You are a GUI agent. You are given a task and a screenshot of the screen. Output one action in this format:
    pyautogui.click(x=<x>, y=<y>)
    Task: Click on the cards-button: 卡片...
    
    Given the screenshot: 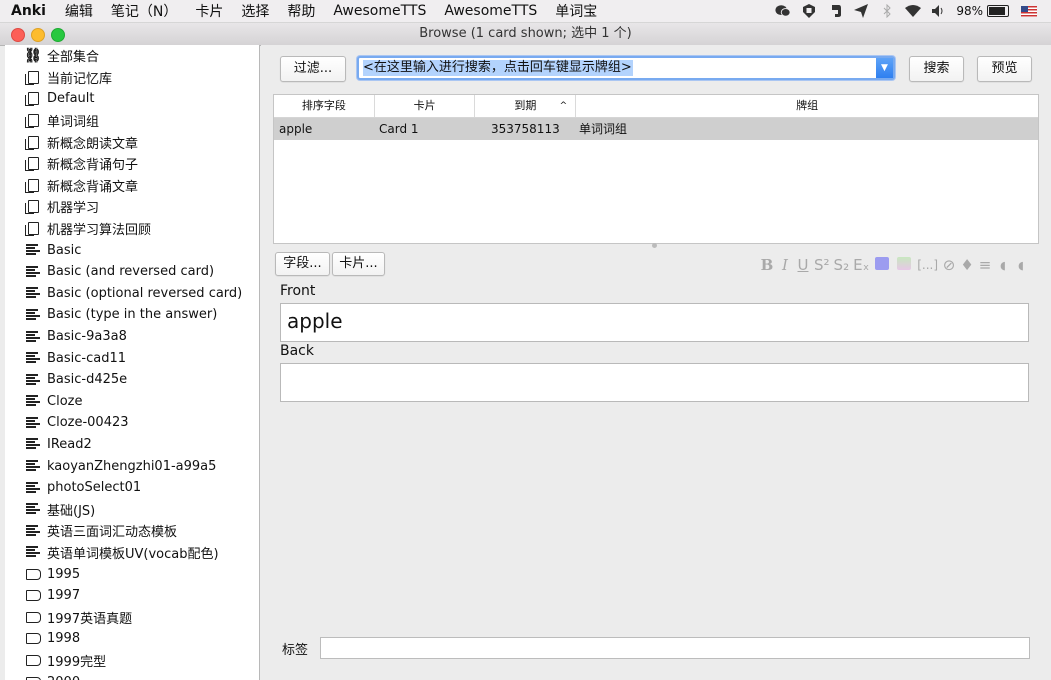 What is the action you would take?
    pyautogui.click(x=358, y=264)
    